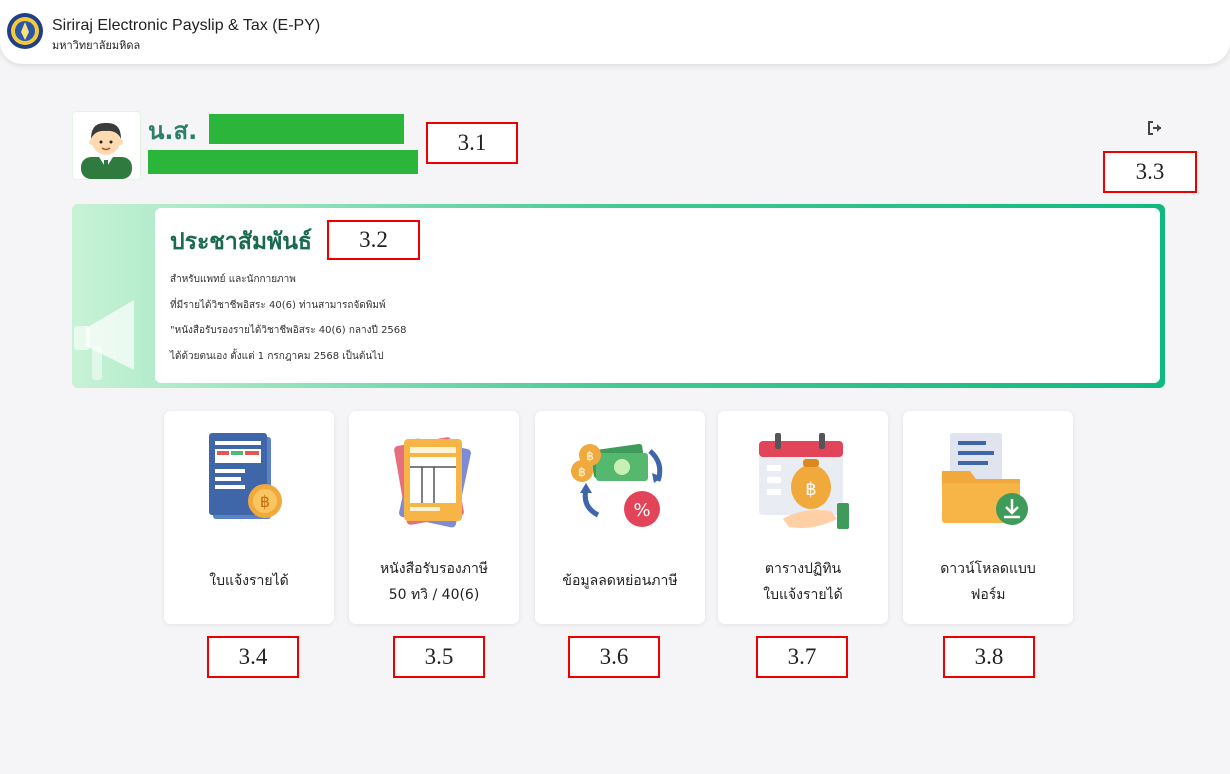 This screenshot has width=1230, height=774. Describe the element at coordinates (439, 657) in the screenshot. I see `annotation-3-5: 3.5` at that location.